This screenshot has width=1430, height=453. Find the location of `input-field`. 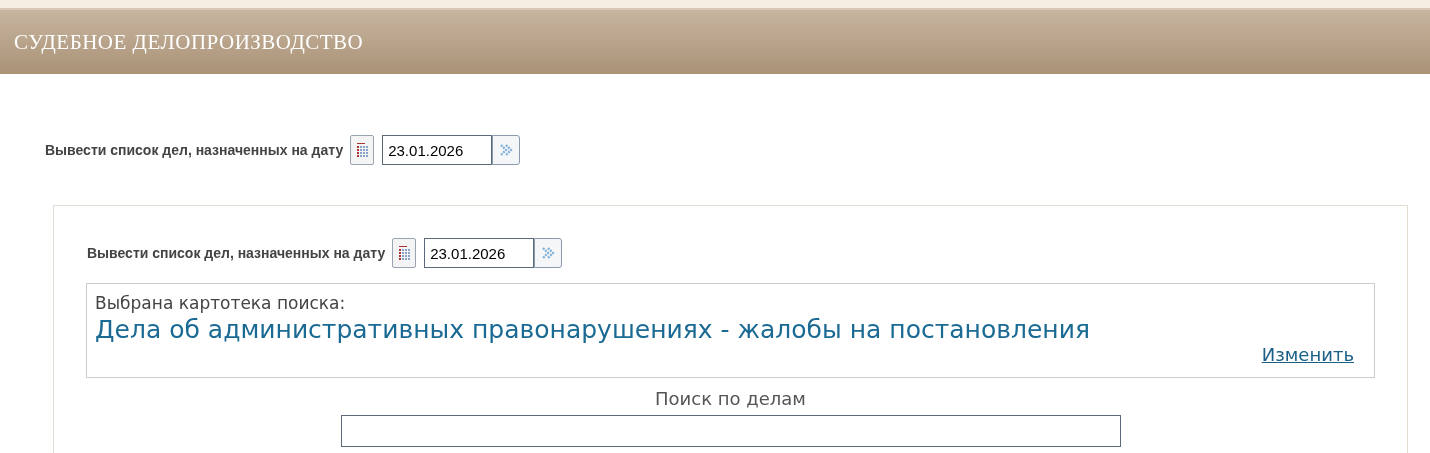

input-field is located at coordinates (730, 431).